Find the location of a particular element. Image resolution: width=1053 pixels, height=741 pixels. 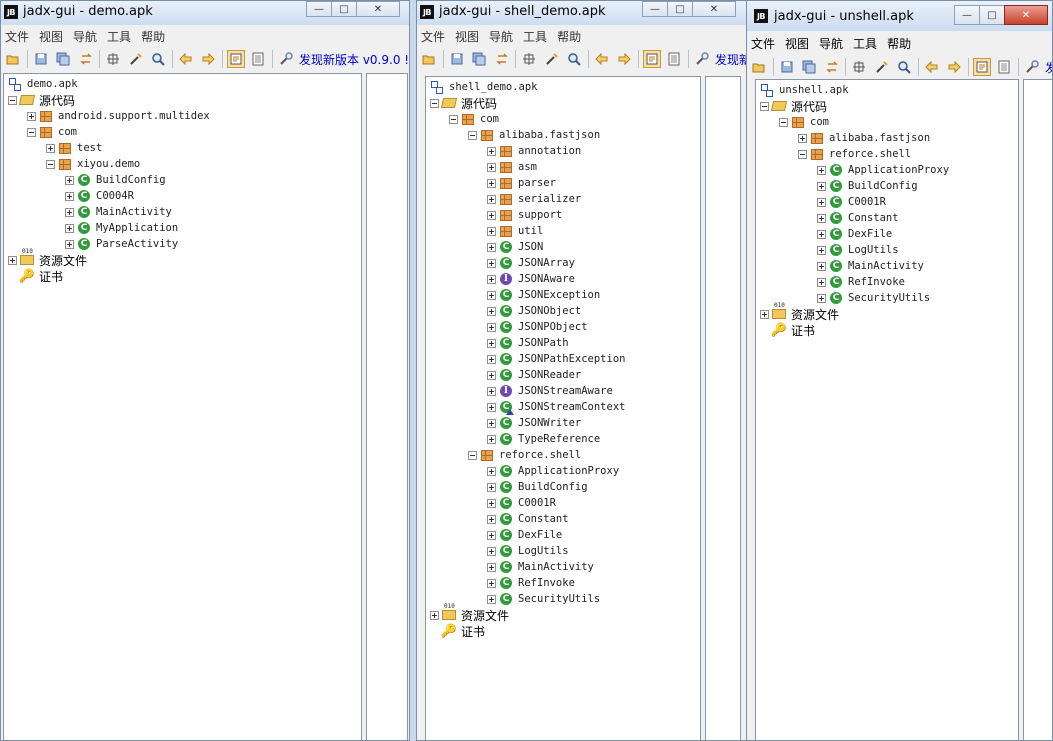

tree-node: I JSONAware is located at coordinates (531, 279).